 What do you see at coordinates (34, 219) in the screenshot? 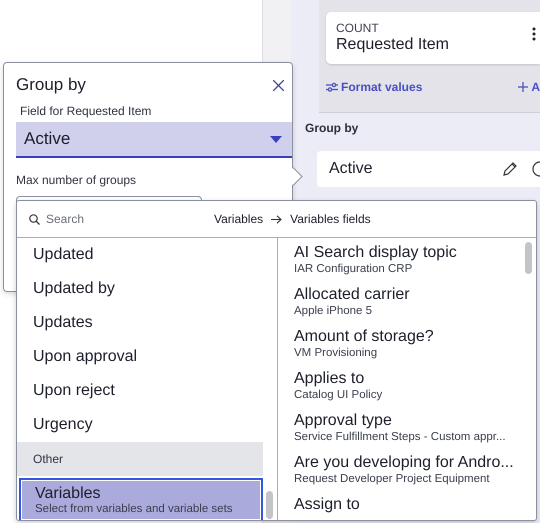
I see `search-icon` at bounding box center [34, 219].